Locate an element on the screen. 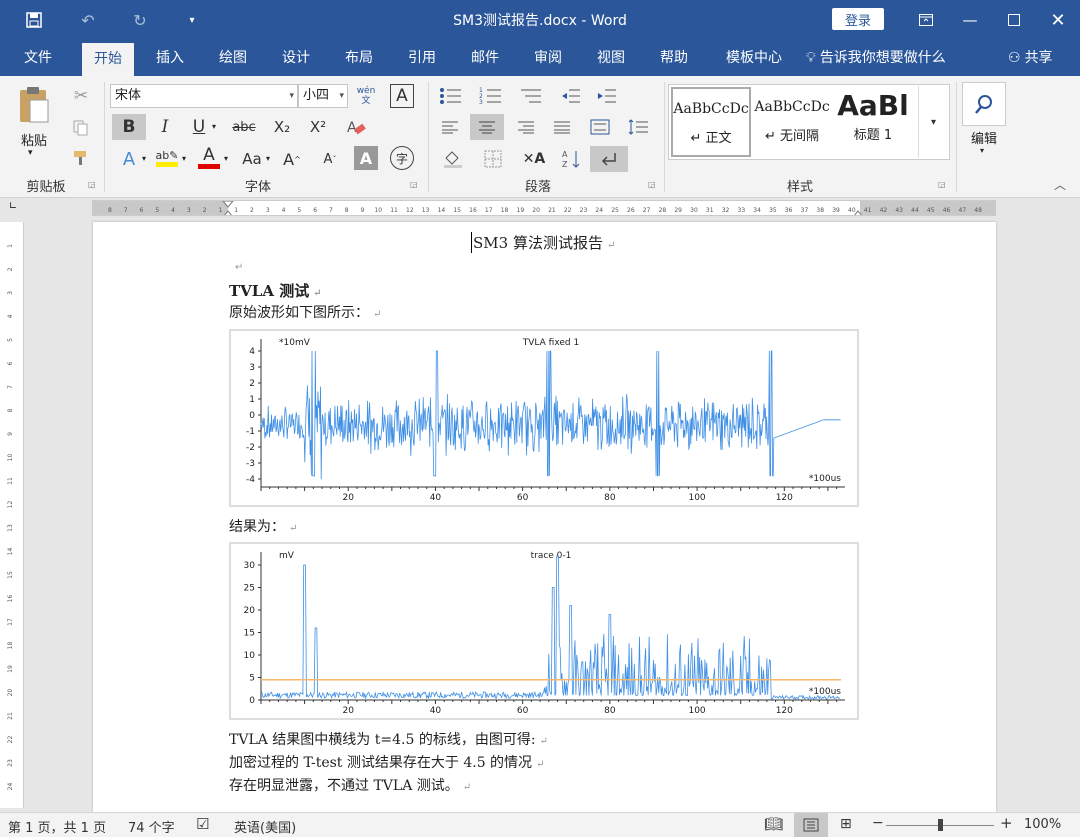 The image size is (1080, 837). editing-button: 编辑 is located at coordinates (984, 137).